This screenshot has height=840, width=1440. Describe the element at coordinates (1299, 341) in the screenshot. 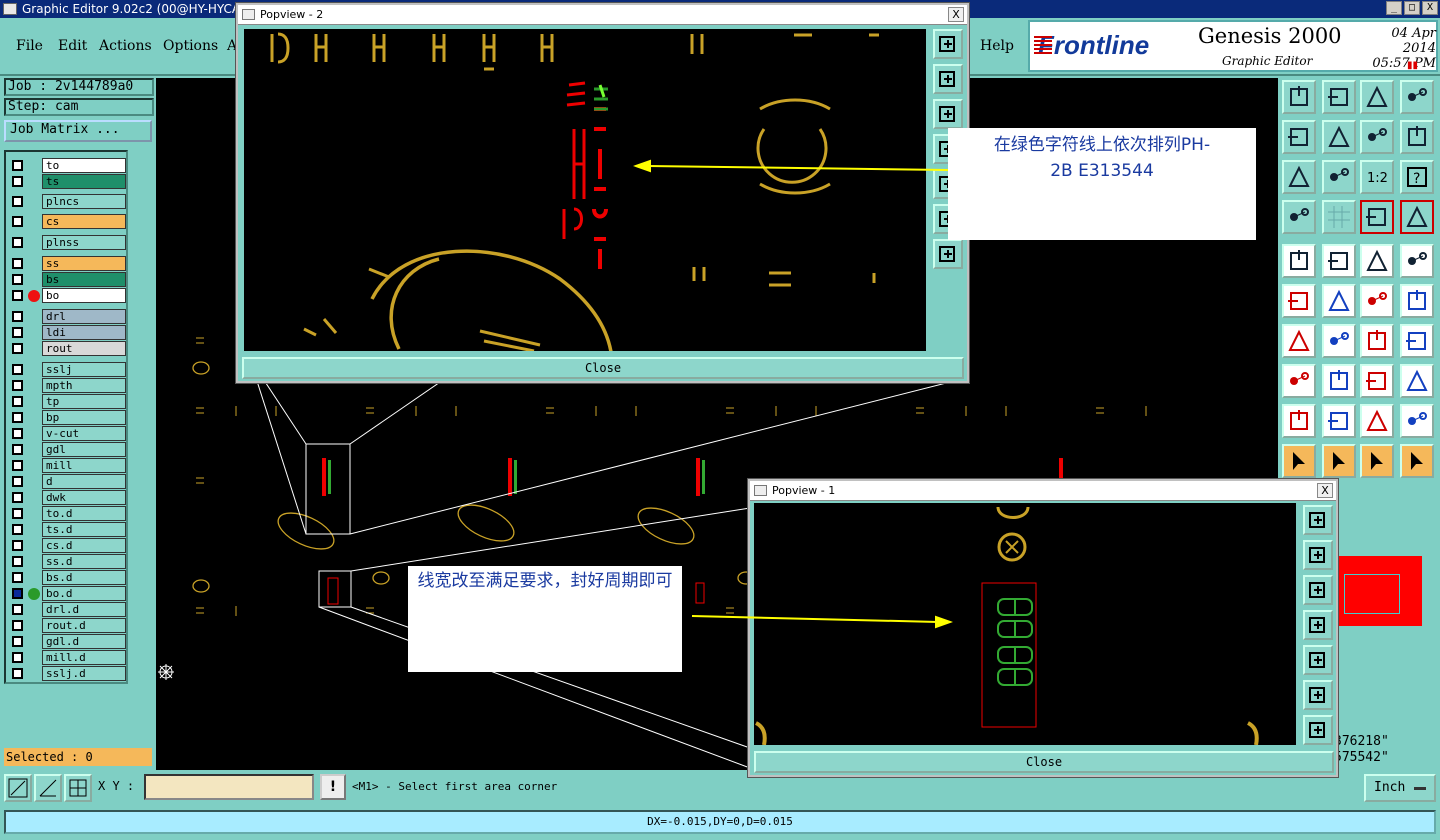

I see `angle-button` at that location.